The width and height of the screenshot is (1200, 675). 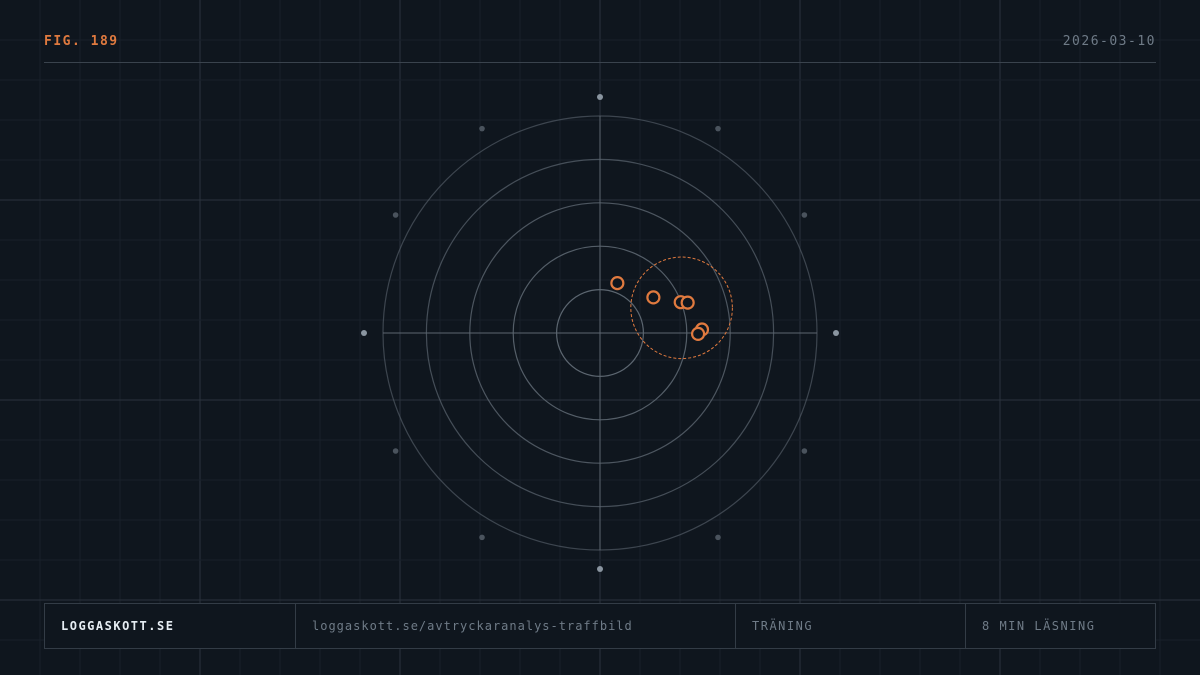 What do you see at coordinates (516, 626) in the screenshot?
I see `footer-url: loggaskott.se/avtryckaranalys-traffbild` at bounding box center [516, 626].